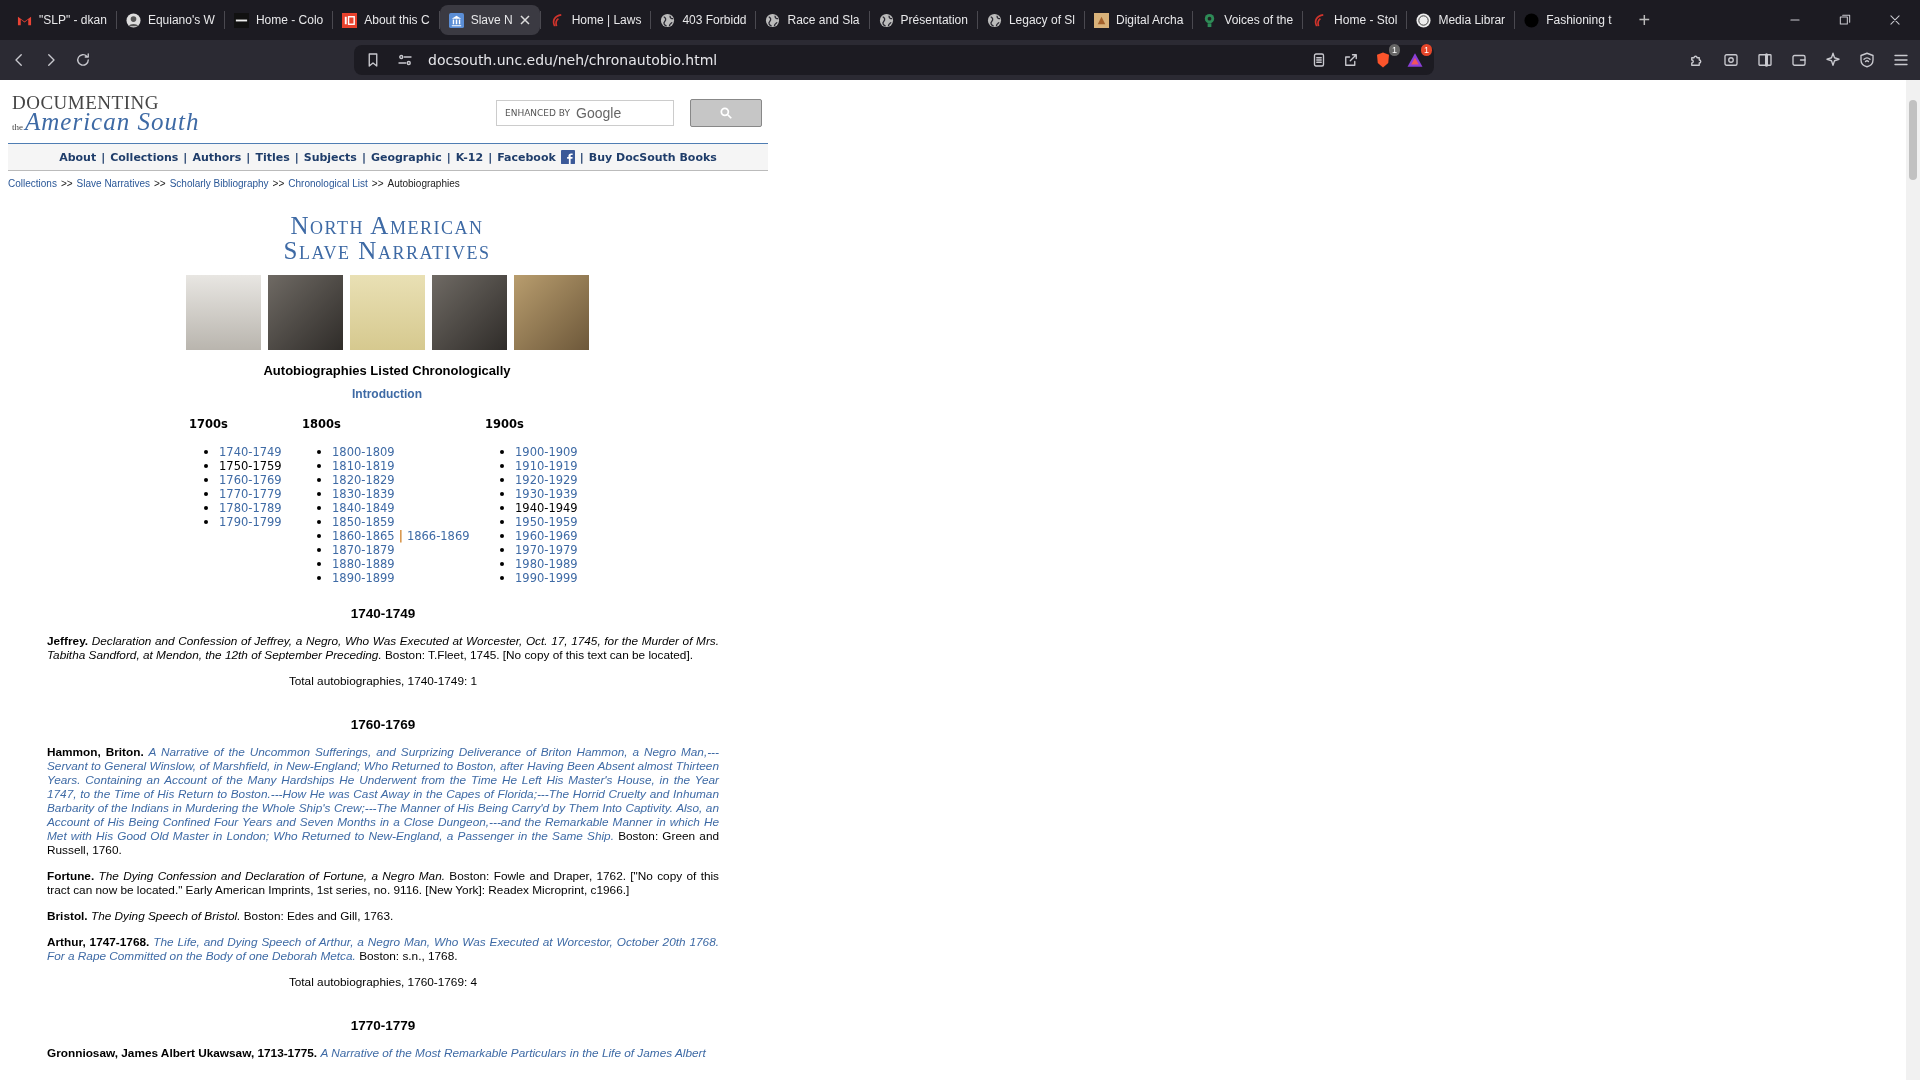 The width and height of the screenshot is (1920, 1080). What do you see at coordinates (363, 550) in the screenshot?
I see `decade-link: 1870-1879` at bounding box center [363, 550].